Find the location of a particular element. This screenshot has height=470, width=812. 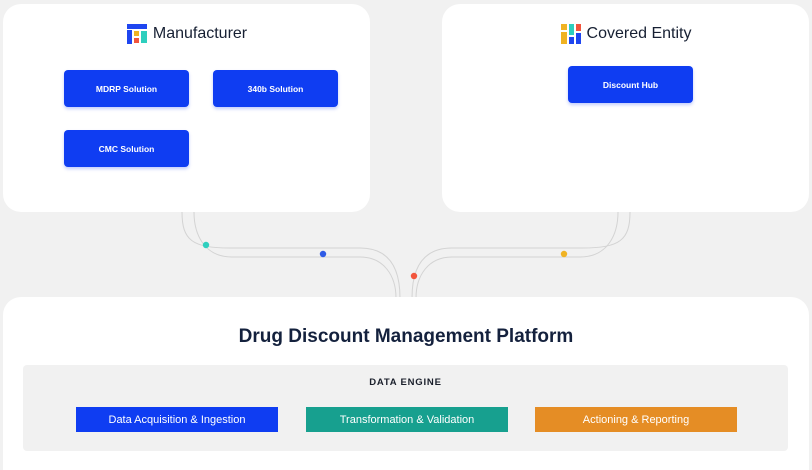

stage-data-acquisition: Data Acquisition & Ingestion is located at coordinates (177, 419).